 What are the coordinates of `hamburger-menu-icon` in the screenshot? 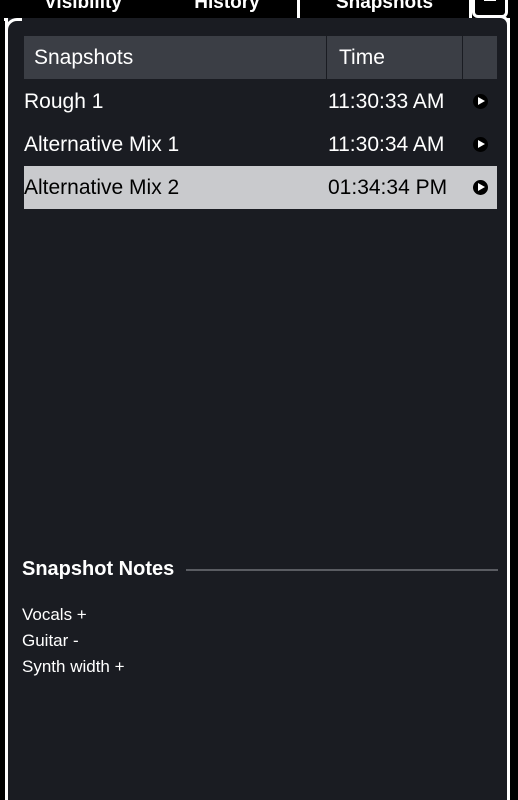 It's located at (490, 0).